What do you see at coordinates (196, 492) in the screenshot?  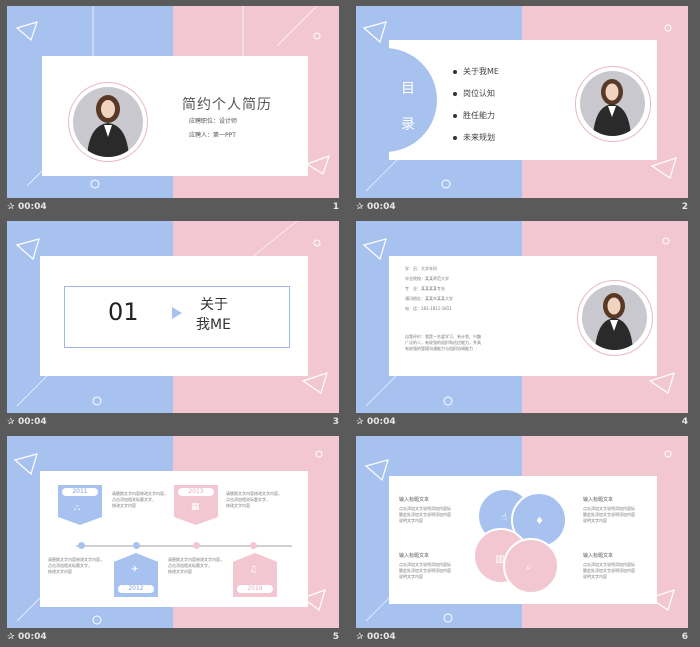 I see `year-label: 2013` at bounding box center [196, 492].